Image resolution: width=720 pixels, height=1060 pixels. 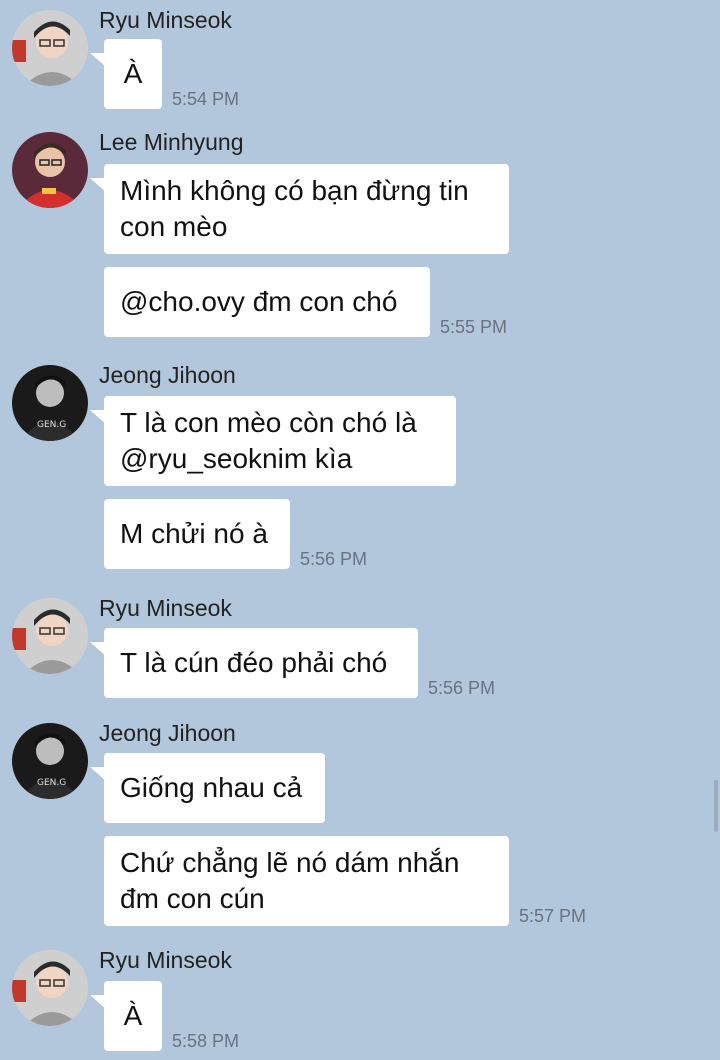 I want to click on message-bubble: Mình không có bạn đừng tin con mèo, so click(x=299, y=209).